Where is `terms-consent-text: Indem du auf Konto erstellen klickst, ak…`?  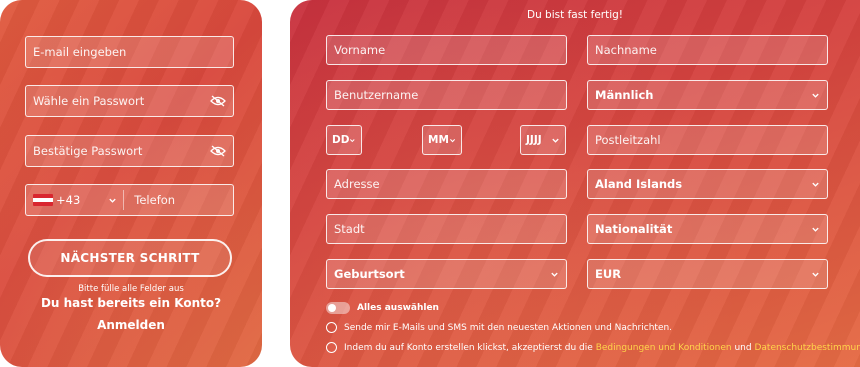 terms-consent-text: Indem du auf Konto erstellen klickst, ak… is located at coordinates (602, 348).